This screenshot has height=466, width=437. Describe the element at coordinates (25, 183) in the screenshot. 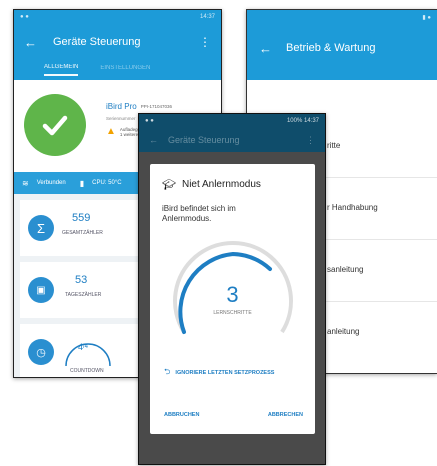

I see `wifi-icon: ≋` at that location.